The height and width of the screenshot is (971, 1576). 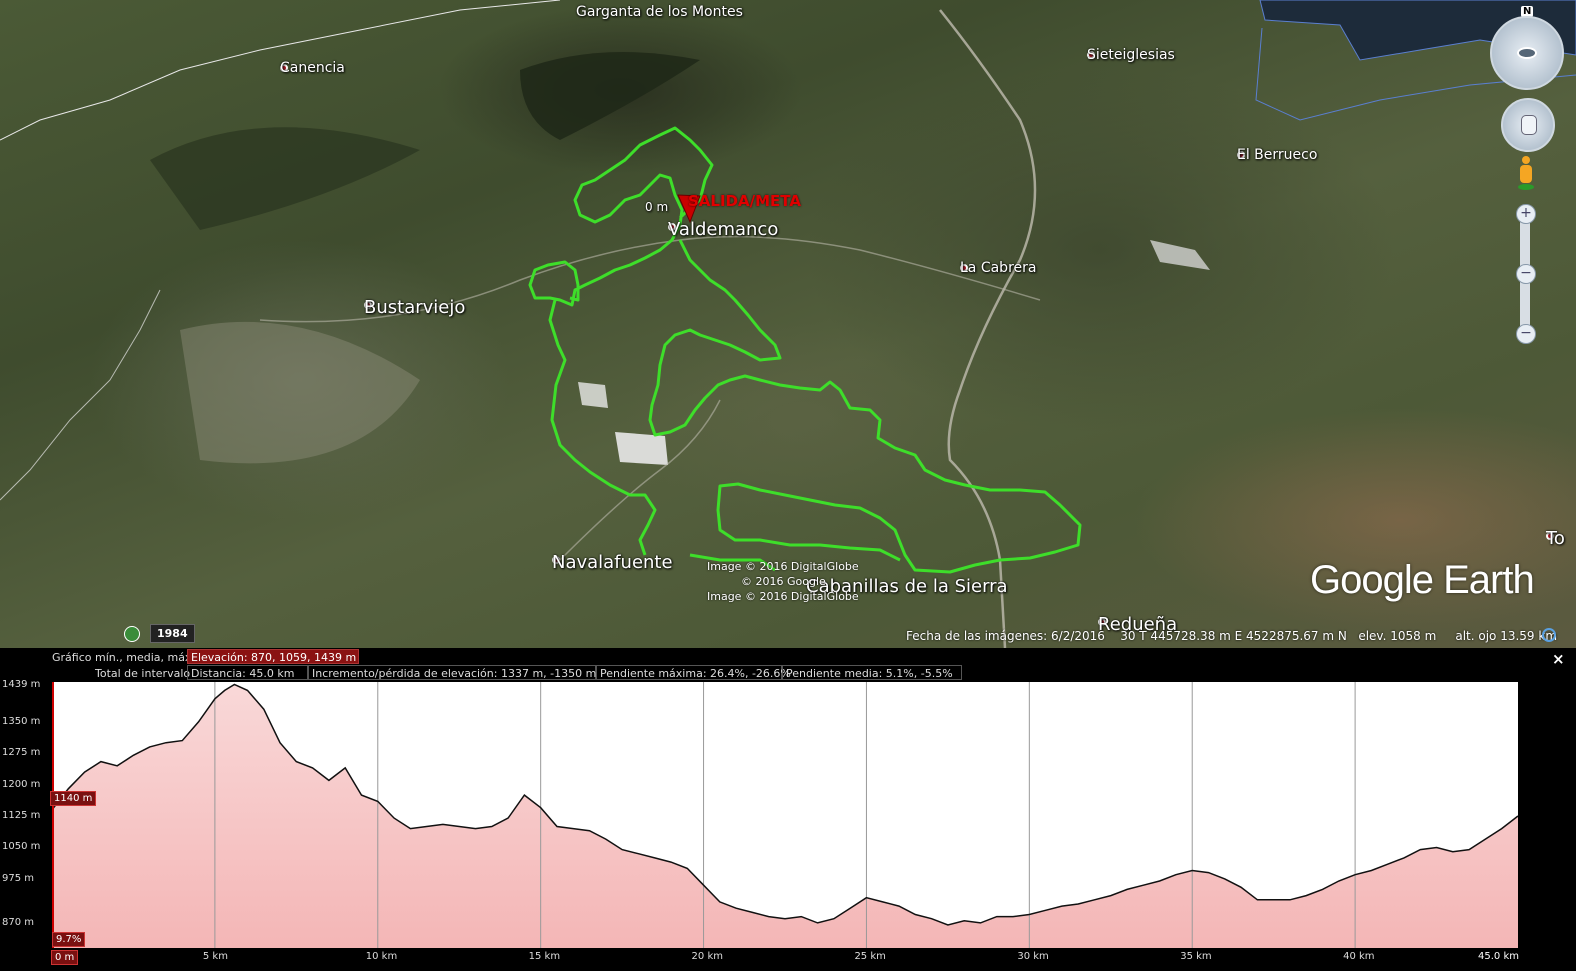 What do you see at coordinates (659, 12) in the screenshot?
I see `place-label: Garganta de los Montes` at bounding box center [659, 12].